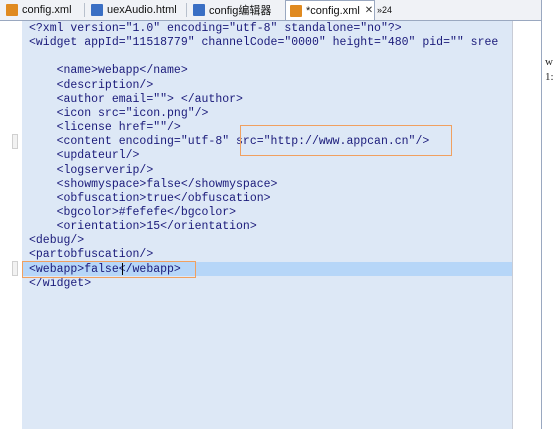  What do you see at coordinates (526, 225) in the screenshot?
I see `editor-right-ruler` at bounding box center [526, 225].